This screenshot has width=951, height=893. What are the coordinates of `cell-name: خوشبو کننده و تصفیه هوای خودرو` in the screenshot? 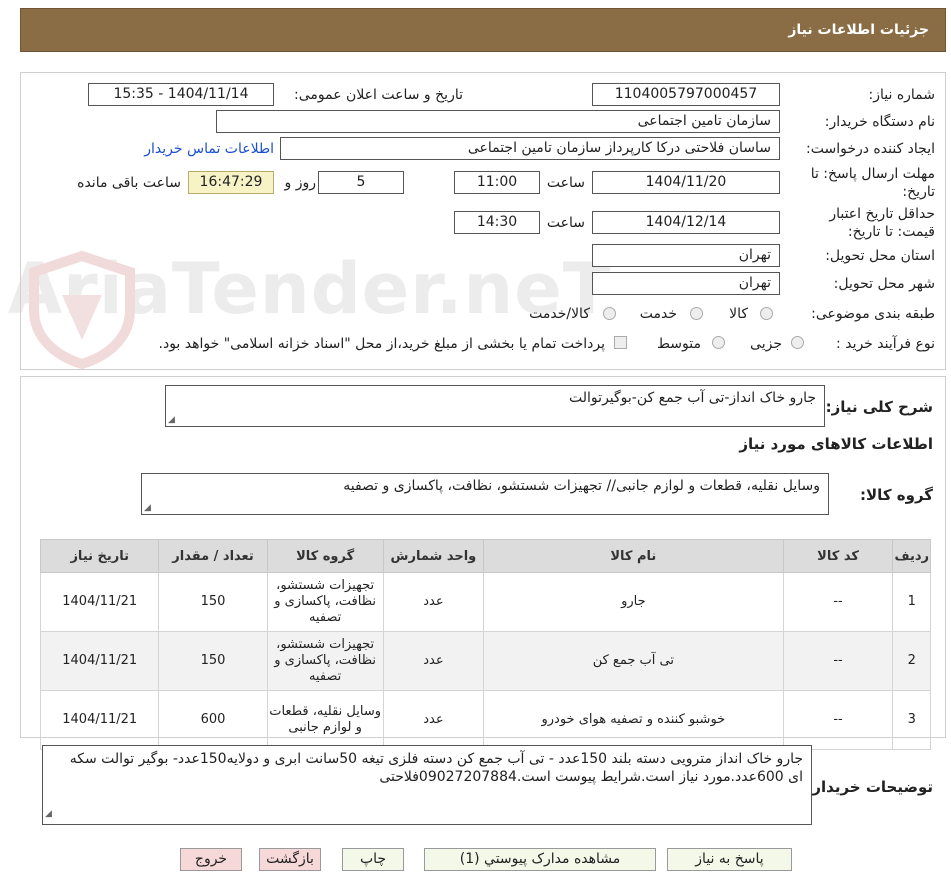 It's located at (633, 720).